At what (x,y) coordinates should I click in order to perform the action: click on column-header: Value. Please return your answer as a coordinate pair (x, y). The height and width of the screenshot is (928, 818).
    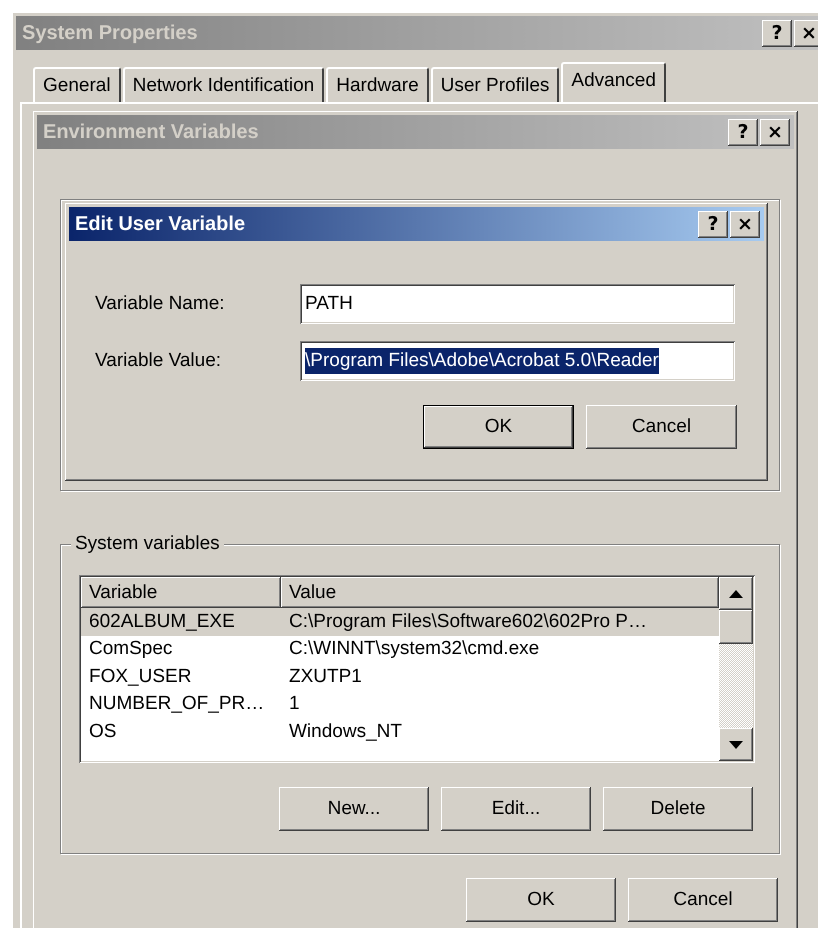
    Looking at the image, I should click on (500, 592).